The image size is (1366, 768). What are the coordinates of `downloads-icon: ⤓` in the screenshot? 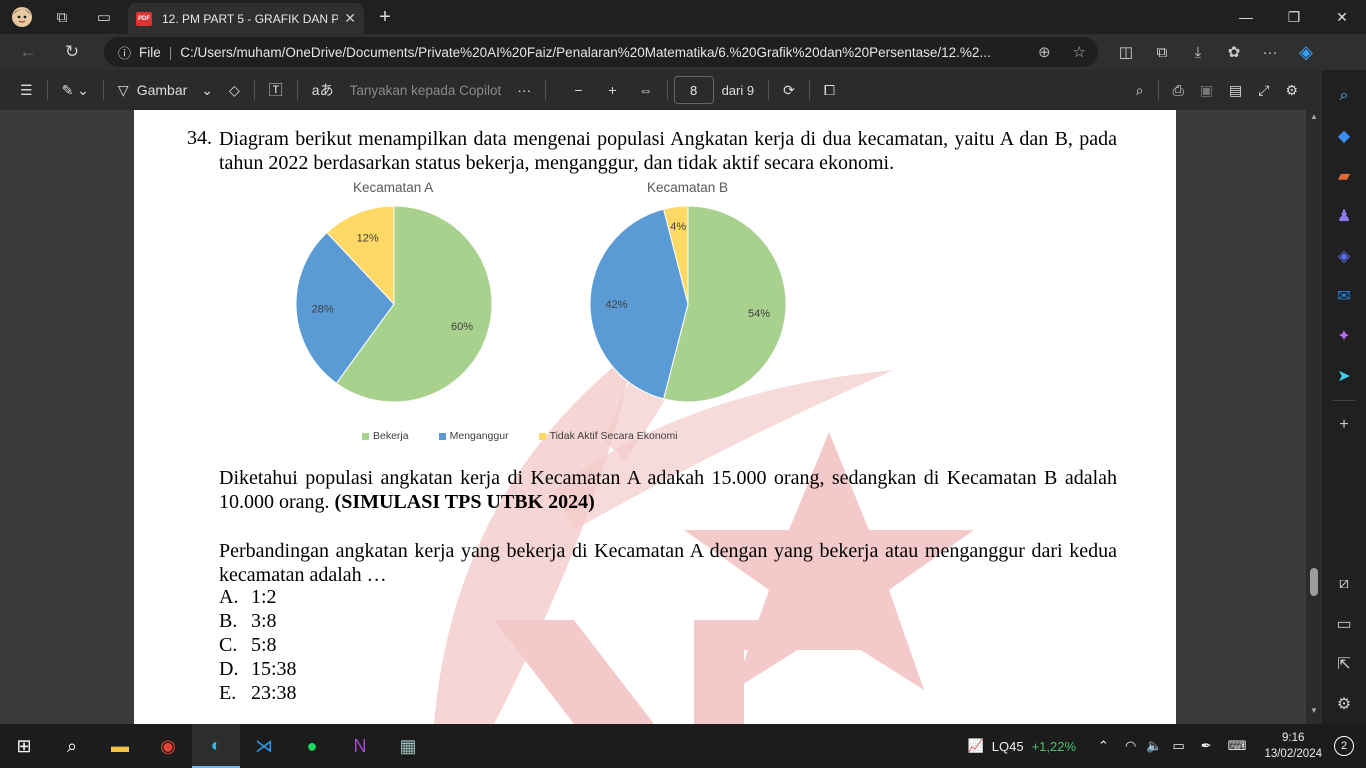 It's located at (1198, 52).